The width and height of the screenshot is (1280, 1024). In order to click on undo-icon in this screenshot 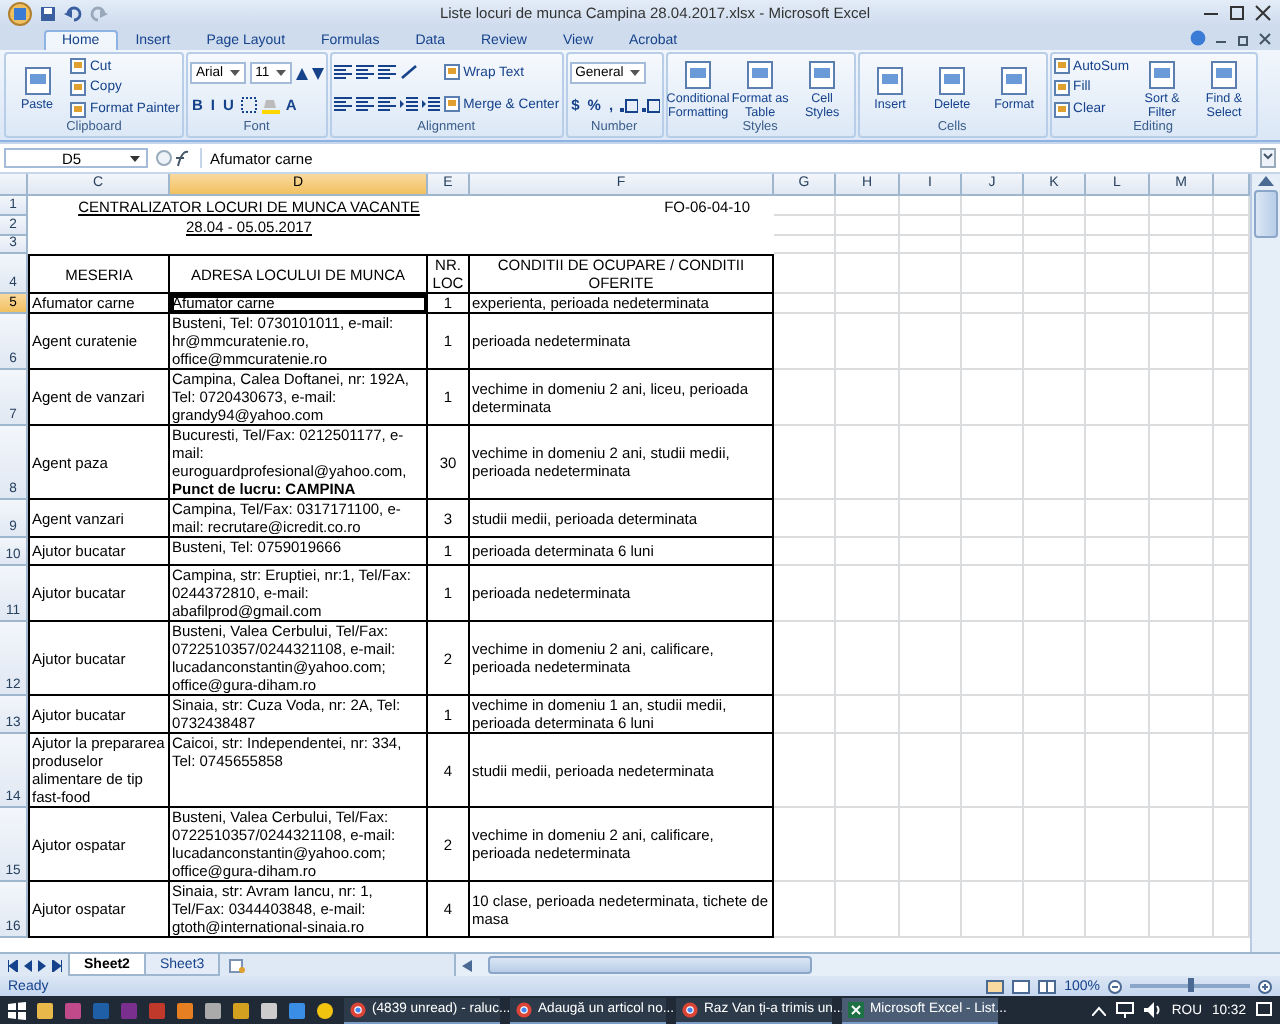, I will do `click(73, 13)`.